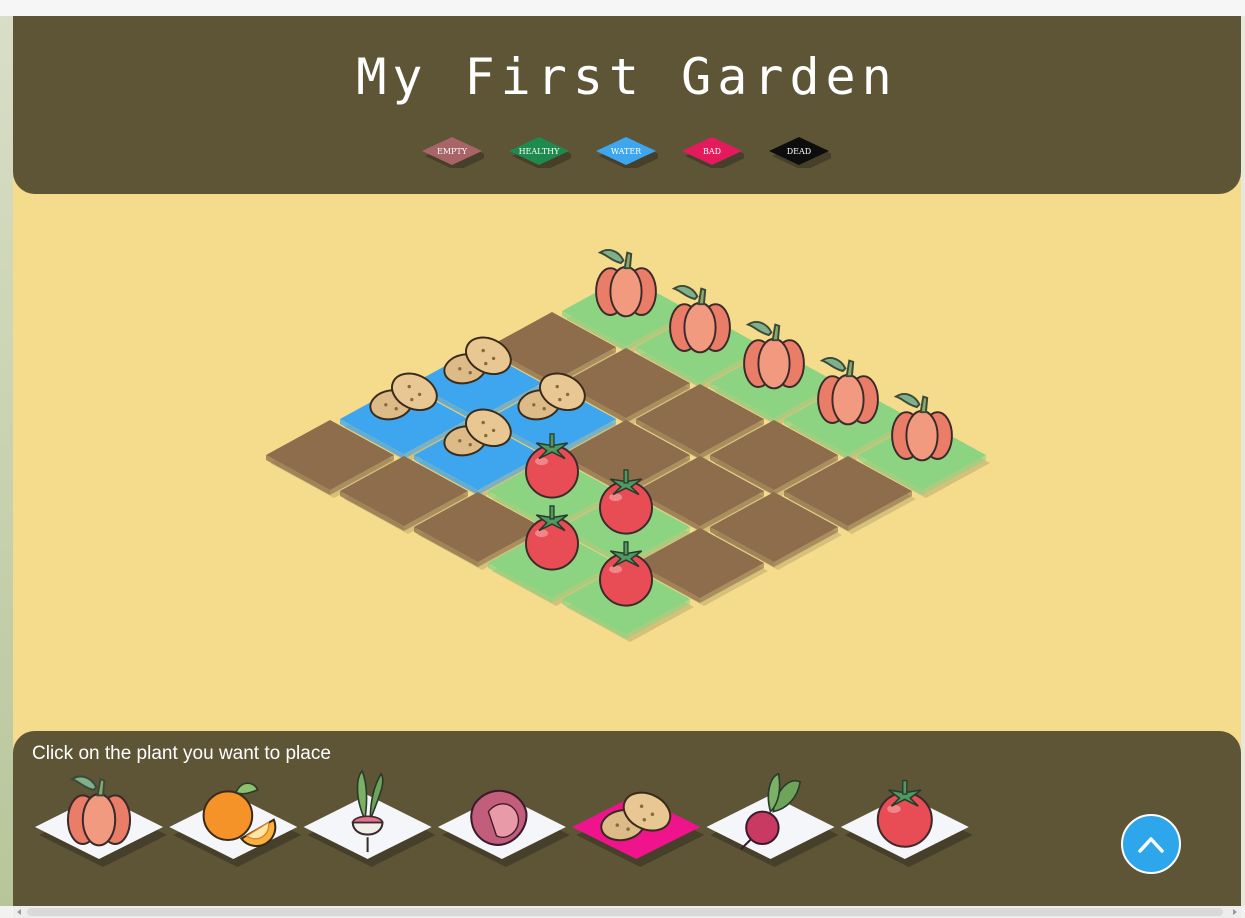 The width and height of the screenshot is (1245, 918). I want to click on tray-item-sweet-potato, so click(503, 828).